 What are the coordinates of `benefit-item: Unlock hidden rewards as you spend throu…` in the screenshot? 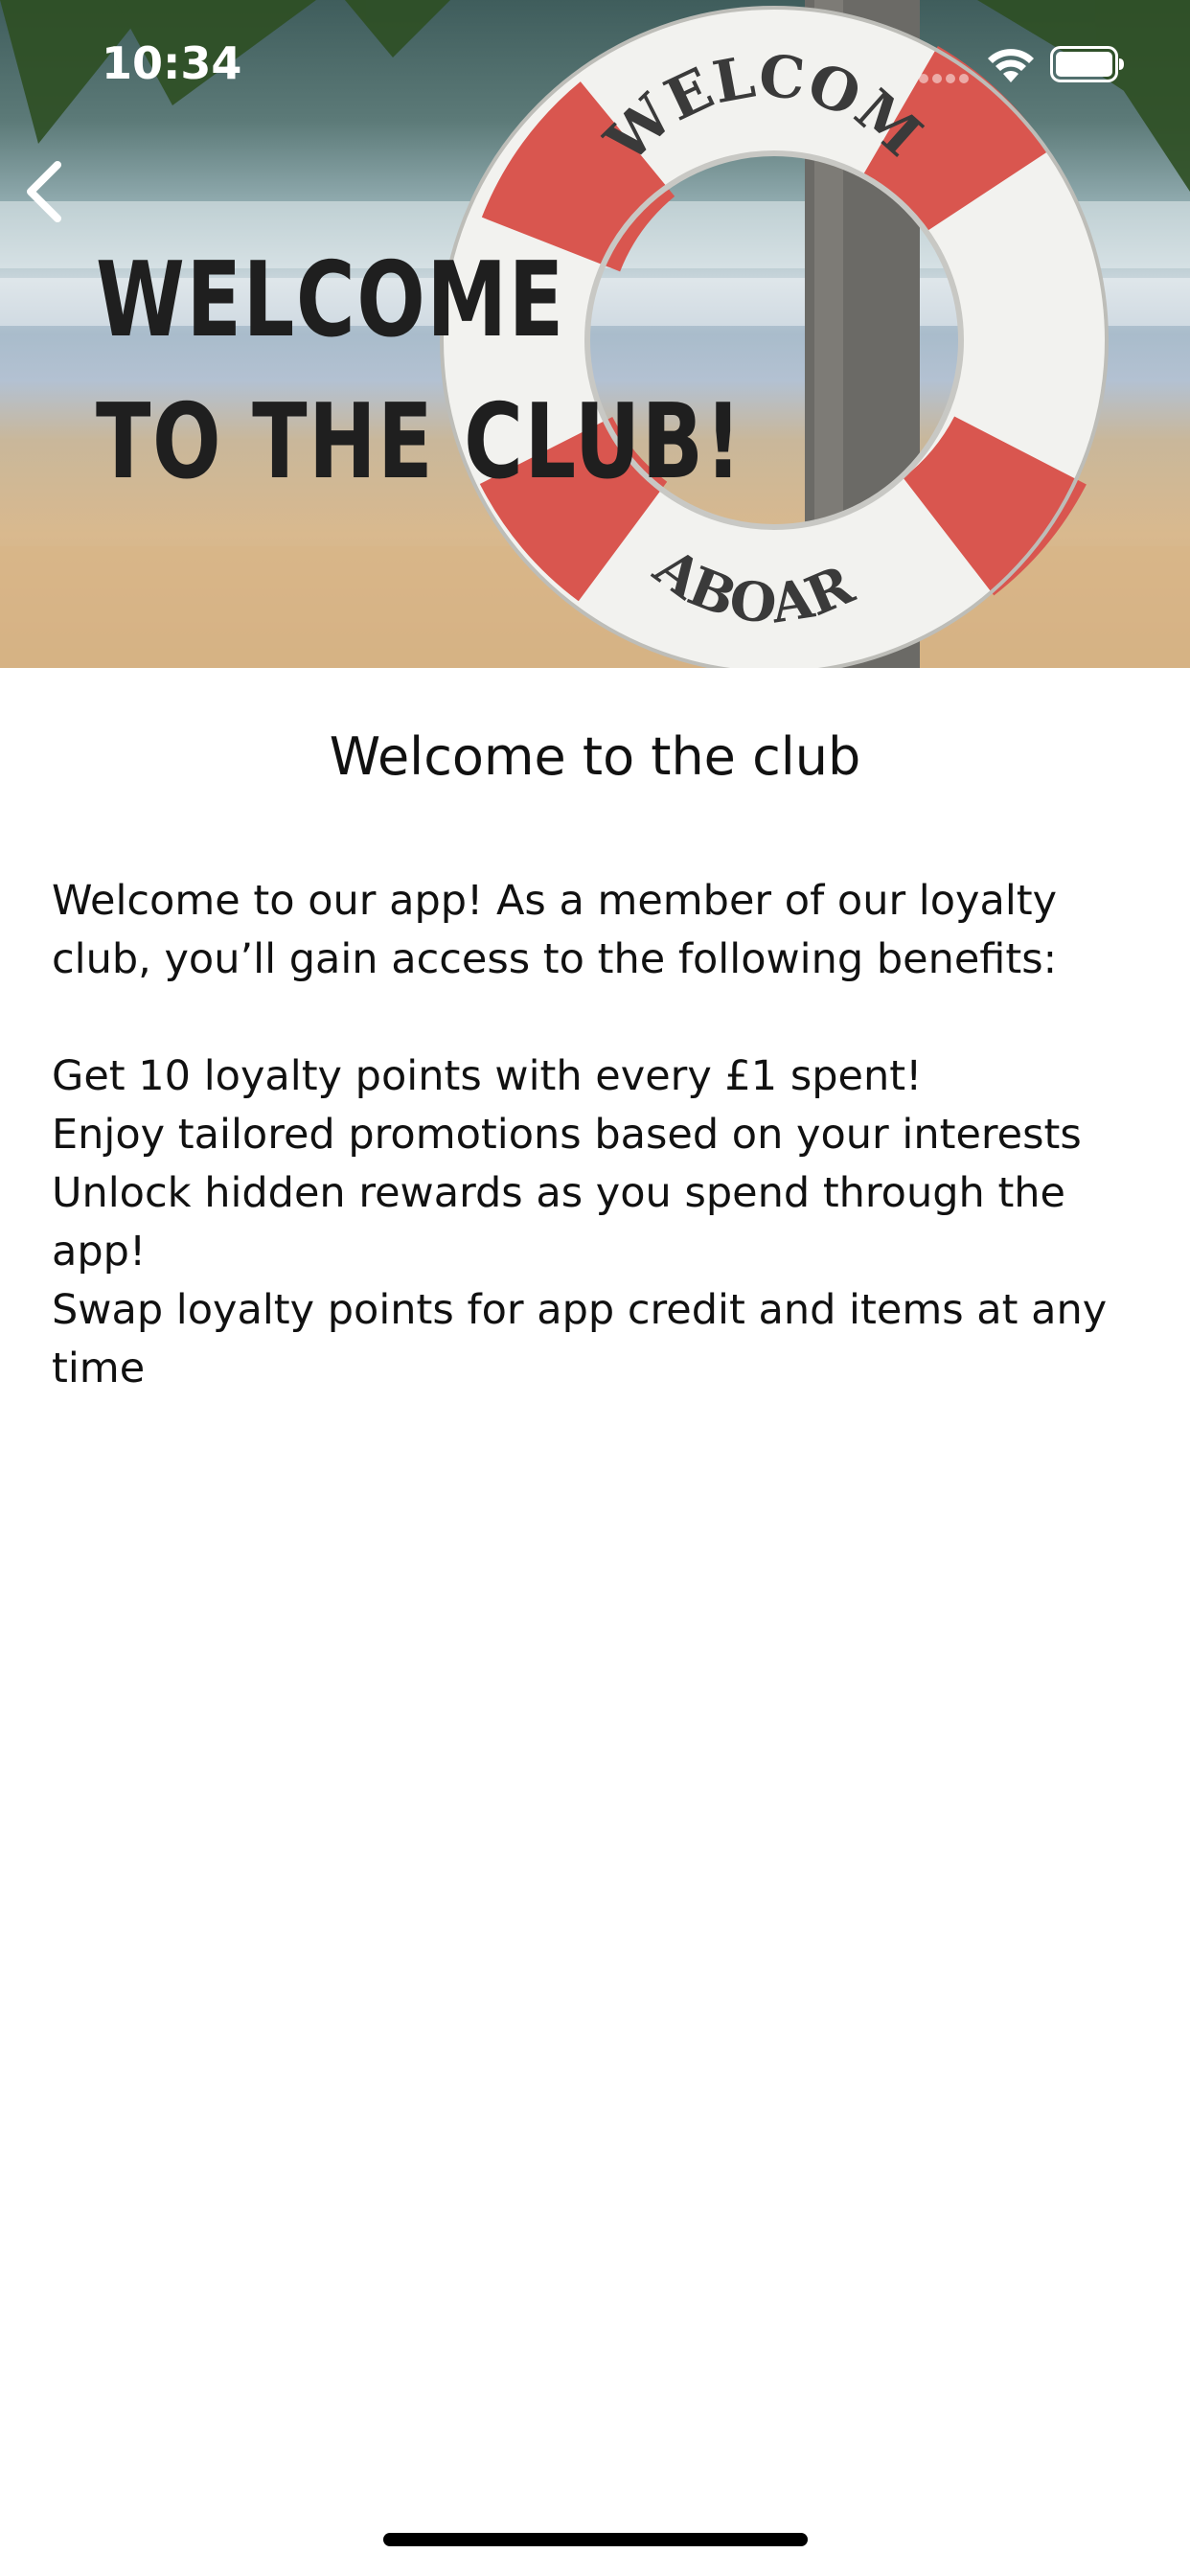 It's located at (559, 1222).